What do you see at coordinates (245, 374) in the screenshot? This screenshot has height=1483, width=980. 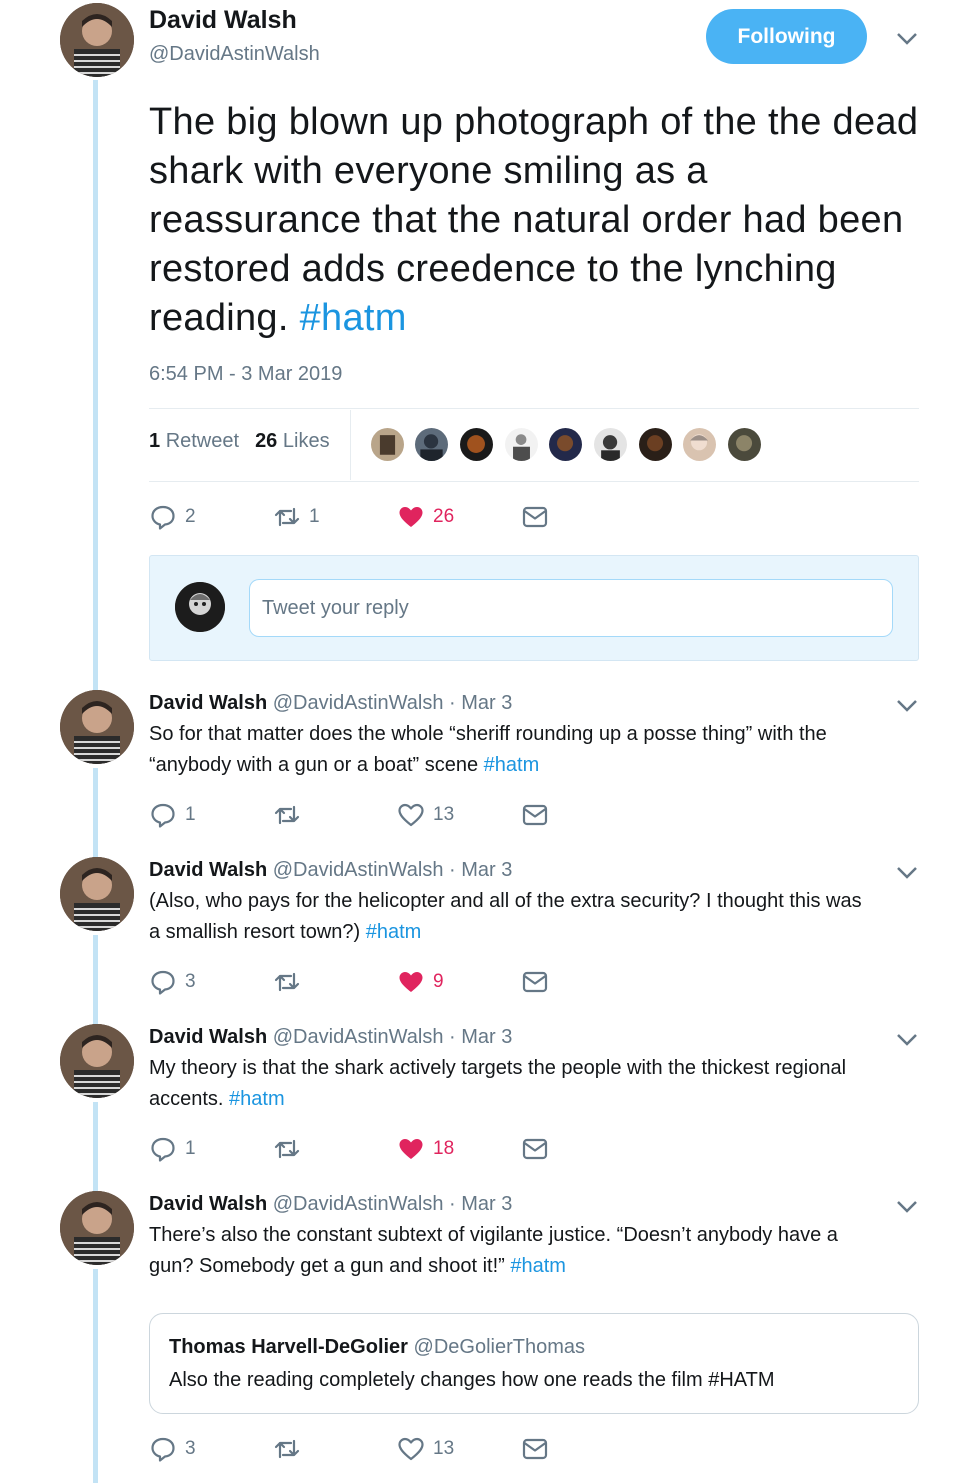 I see `tweet-timestamp: 6:54 PM - 3 Mar 2019` at bounding box center [245, 374].